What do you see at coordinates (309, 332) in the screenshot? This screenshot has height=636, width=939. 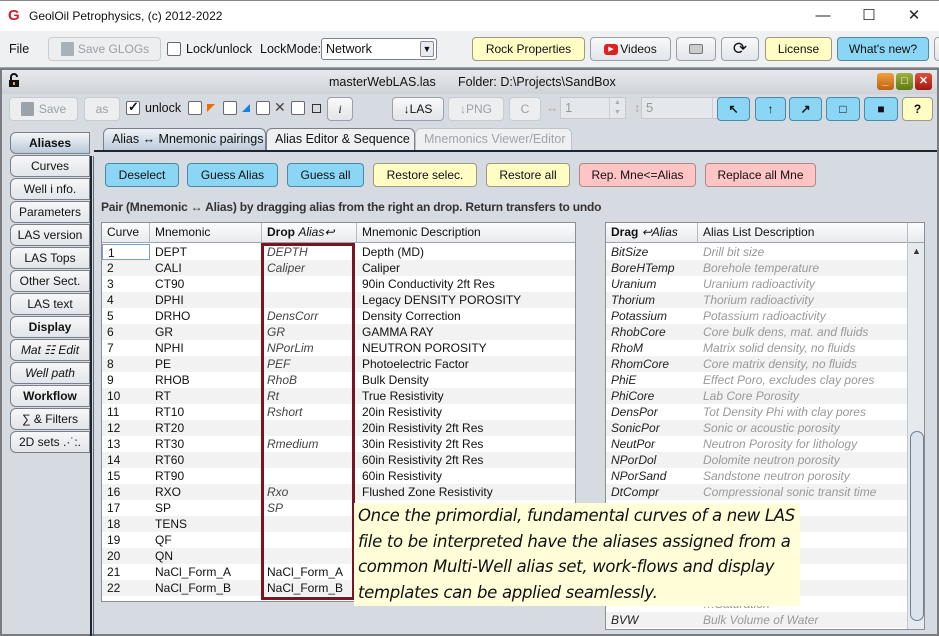 I see `cell-alias: GR` at bounding box center [309, 332].